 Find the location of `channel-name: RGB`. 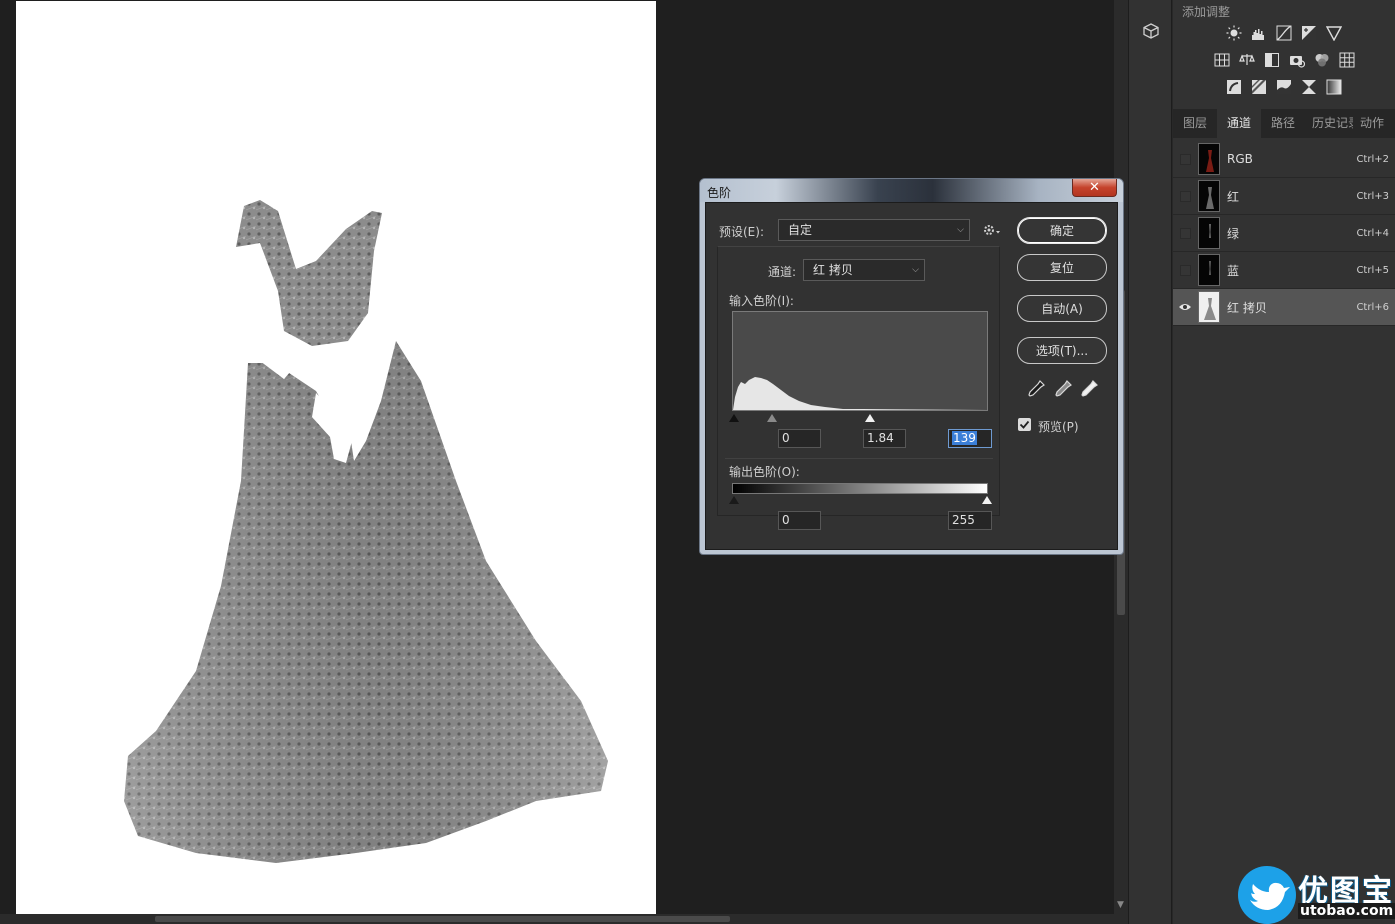

channel-name: RGB is located at coordinates (1240, 159).